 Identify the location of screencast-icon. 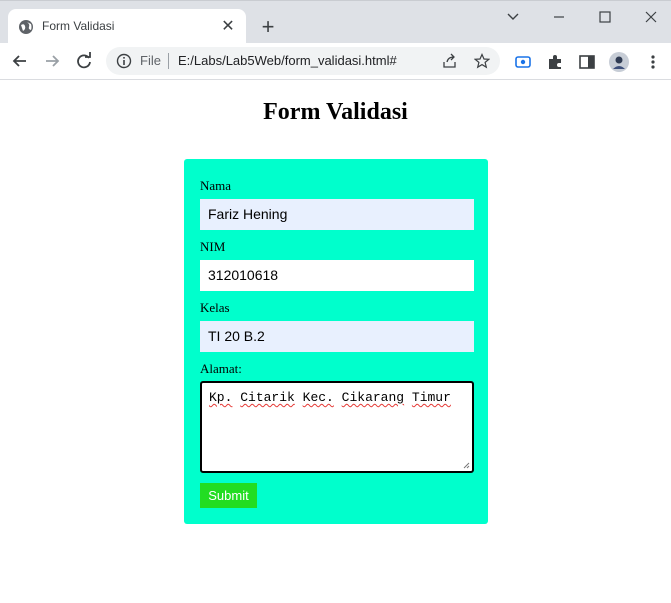
(523, 62).